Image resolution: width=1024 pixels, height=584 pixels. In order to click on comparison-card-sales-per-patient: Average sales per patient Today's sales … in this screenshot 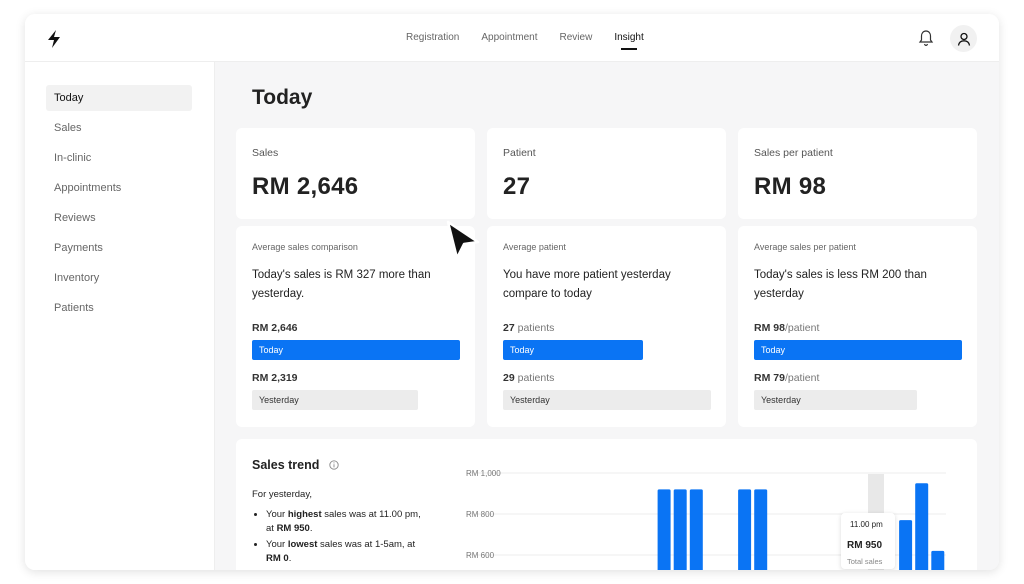, I will do `click(857, 326)`.